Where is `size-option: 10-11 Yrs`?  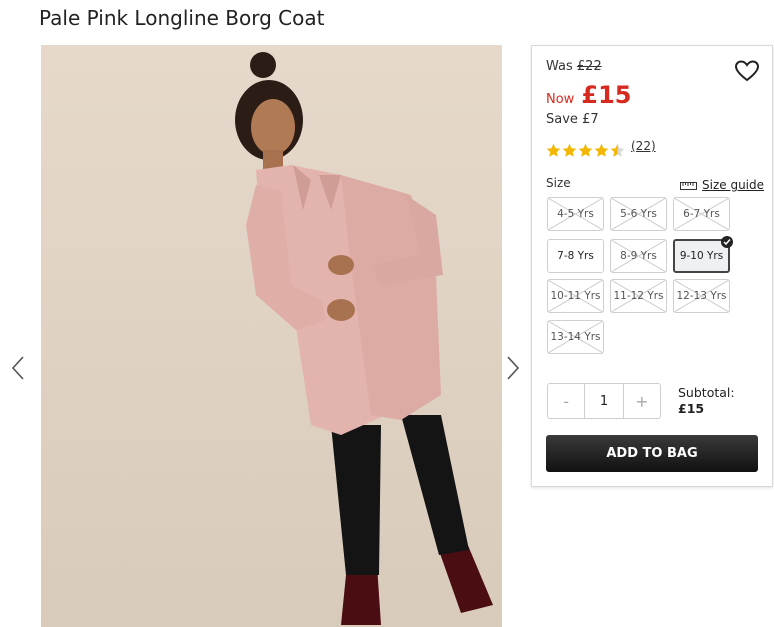 size-option: 10-11 Yrs is located at coordinates (575, 296).